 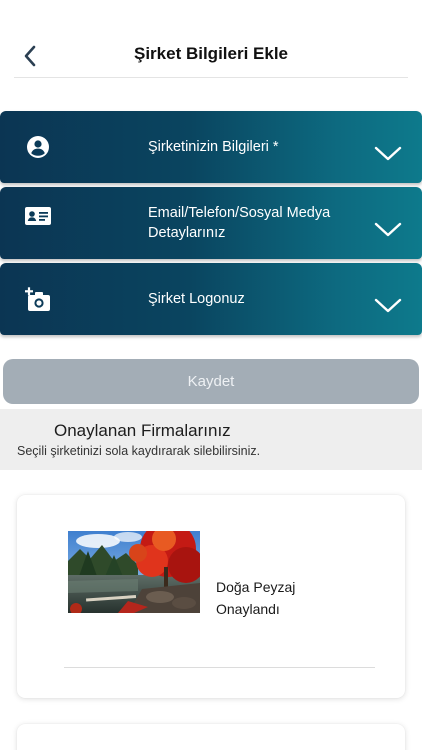 I want to click on section-company-info: Şirketinizin Bilgileri *, so click(x=211, y=147).